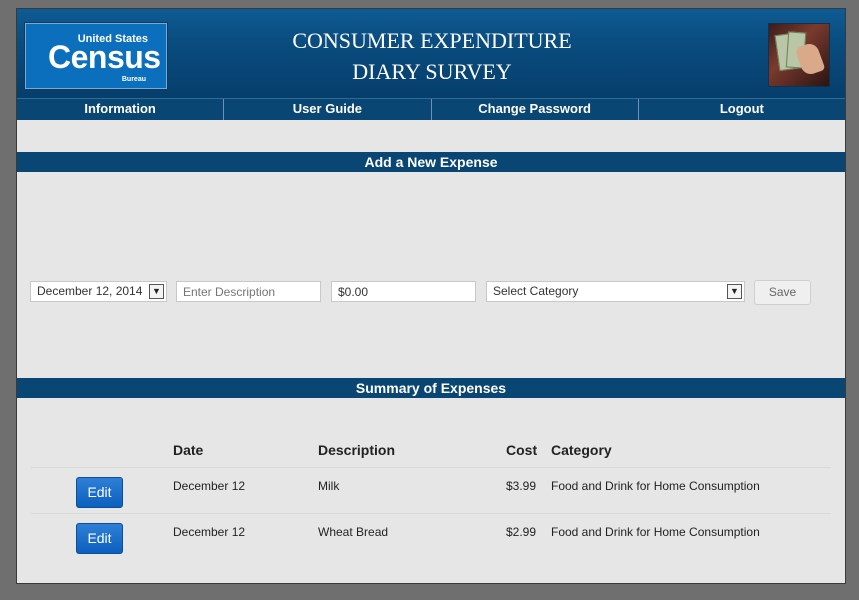 This screenshot has height=600, width=859. I want to click on title-line-1: CONSUMER EXPENDITURE, so click(432, 40).